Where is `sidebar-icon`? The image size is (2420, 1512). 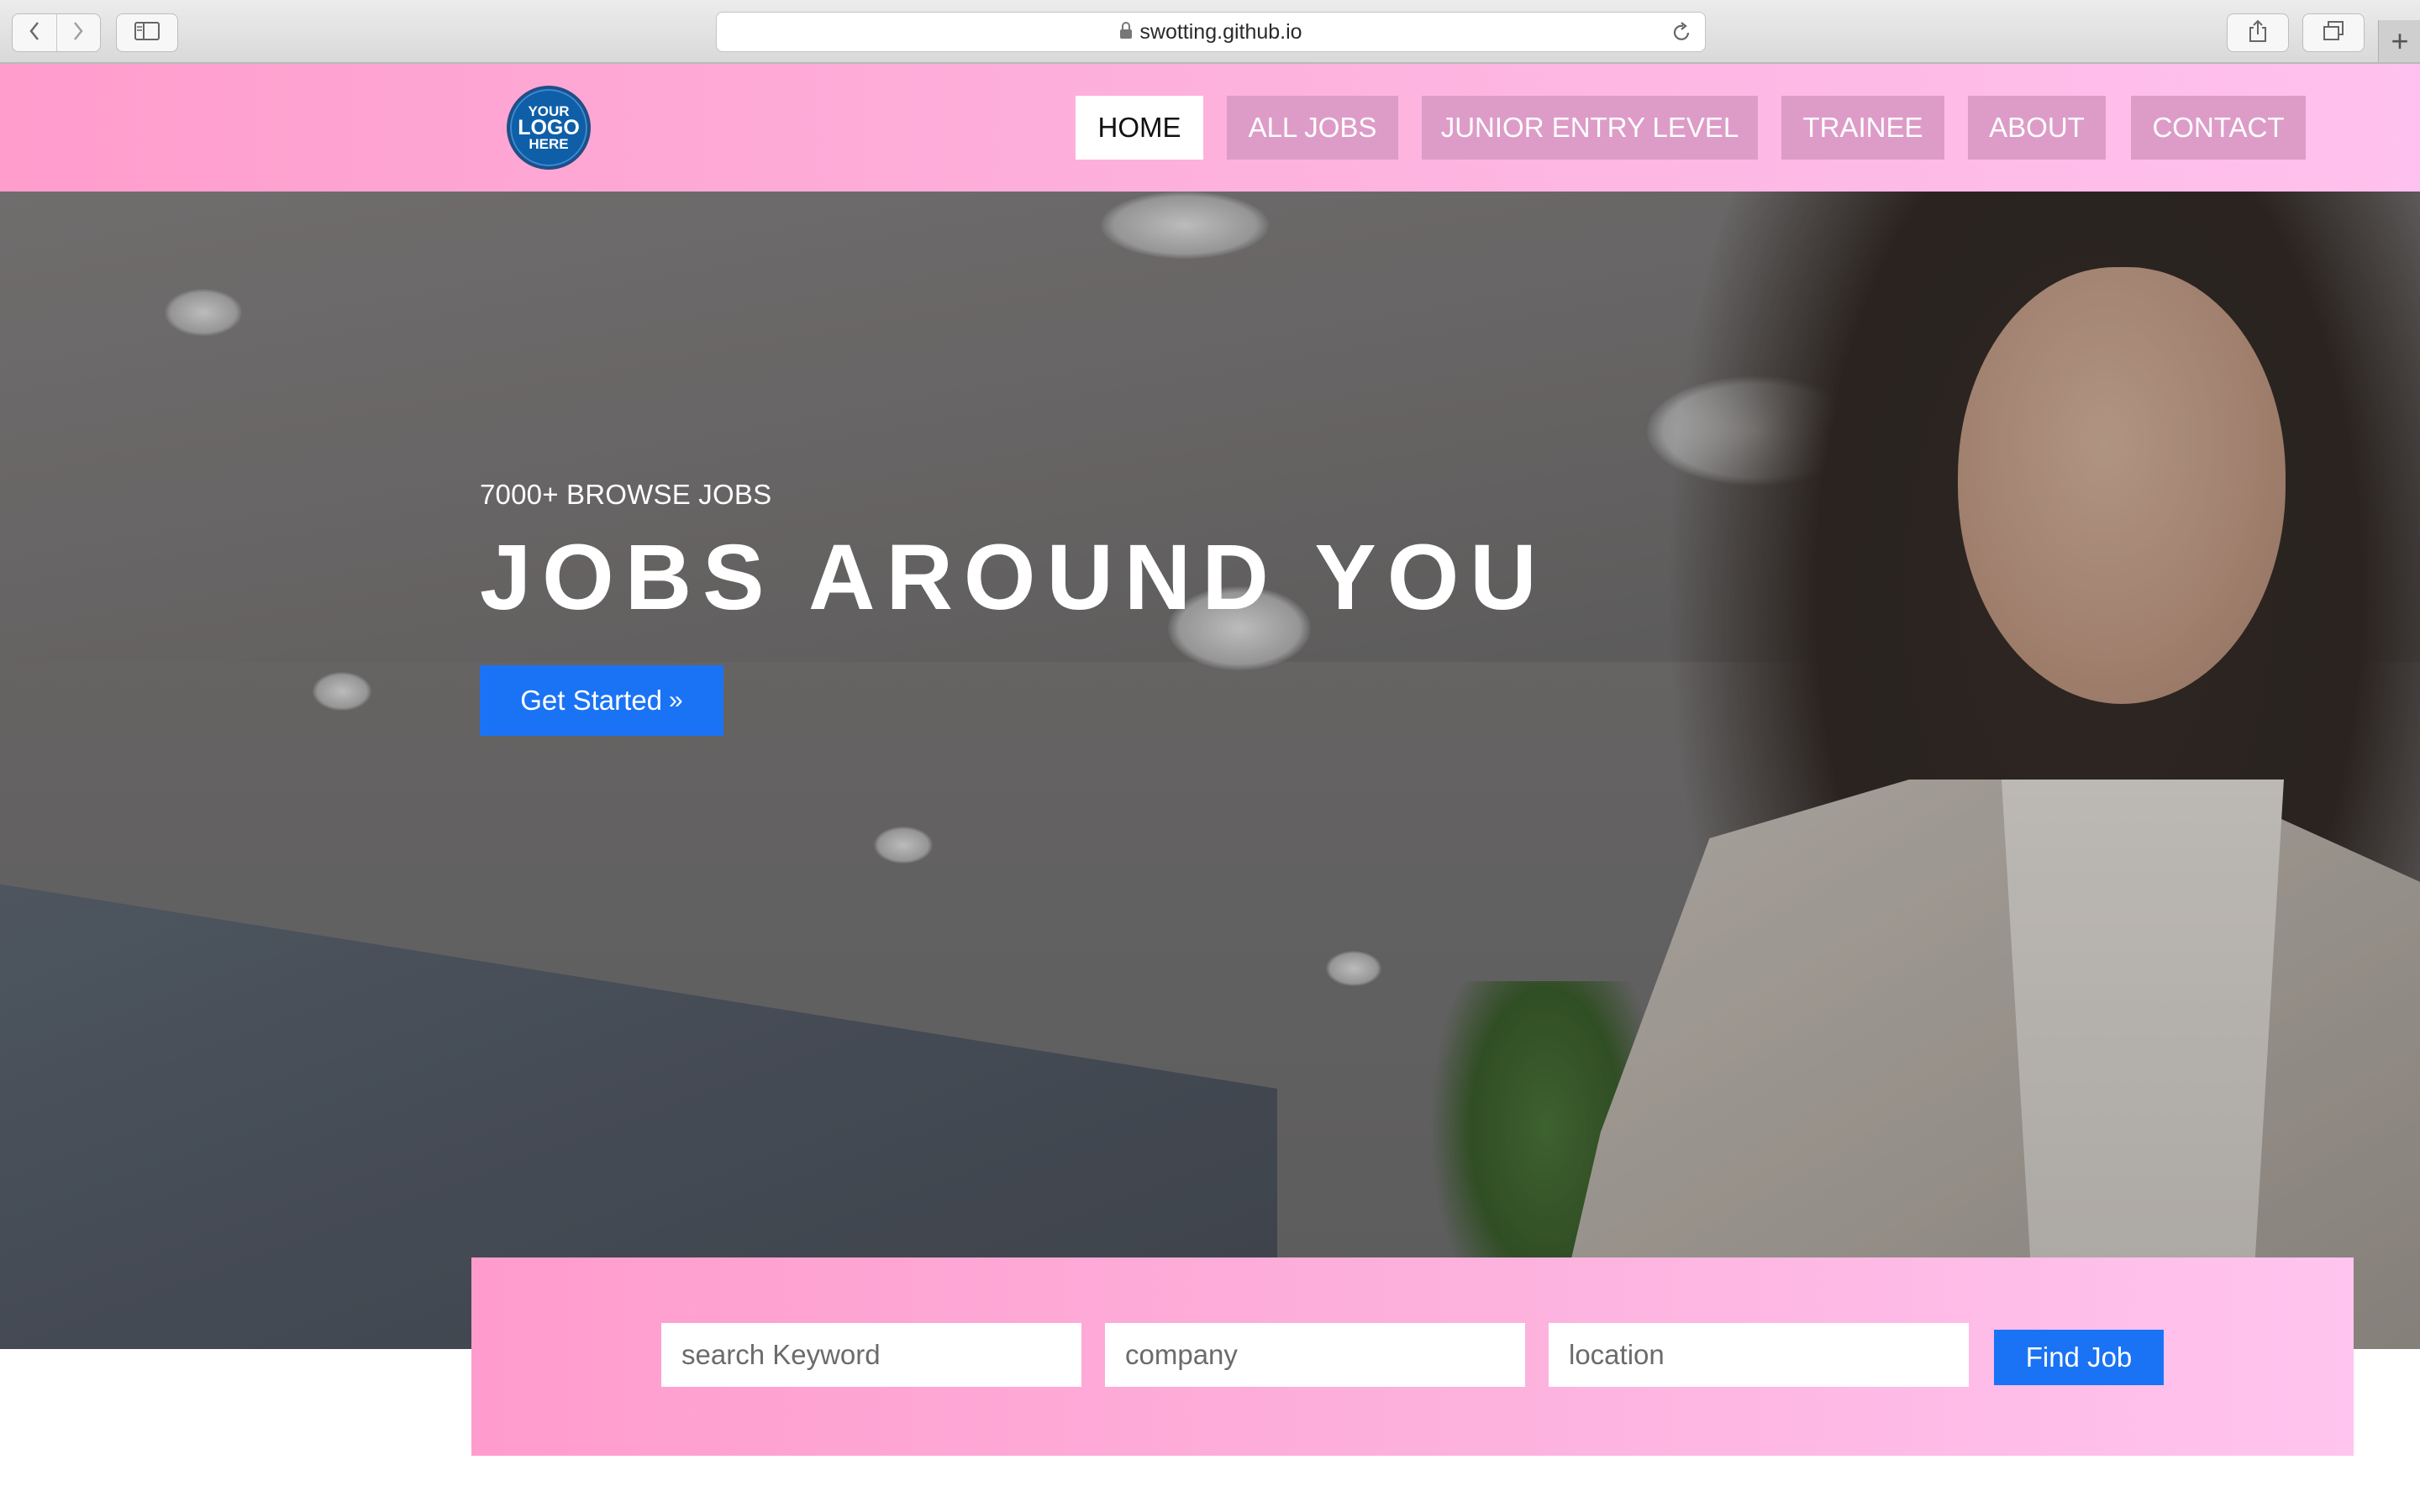
sidebar-icon is located at coordinates (147, 33).